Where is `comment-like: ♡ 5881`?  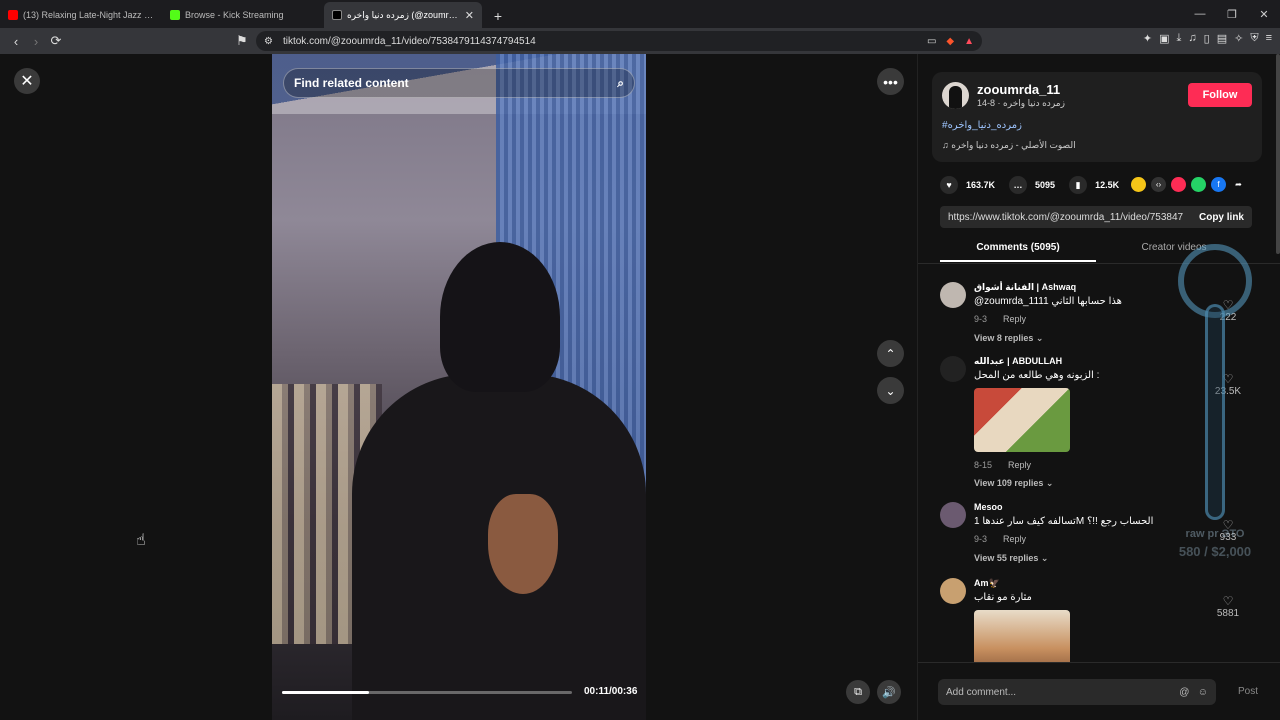
comment-like: ♡ 5881 is located at coordinates (1228, 606).